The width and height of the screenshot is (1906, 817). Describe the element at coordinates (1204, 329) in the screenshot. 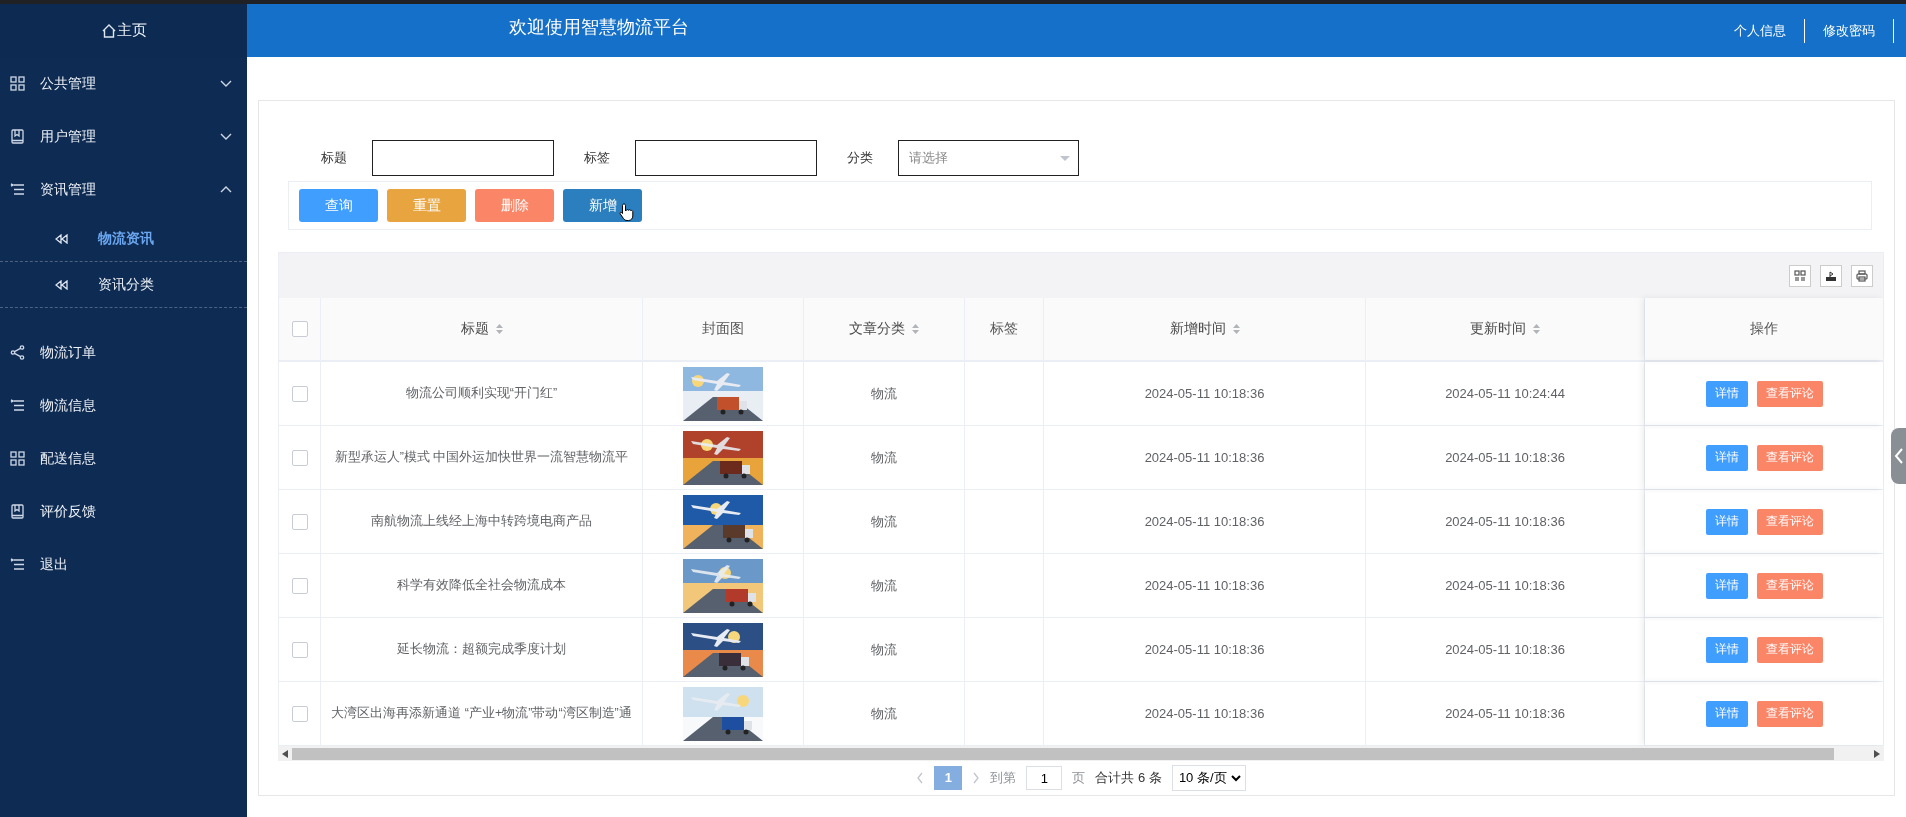

I see `column-header: 新增时间` at that location.